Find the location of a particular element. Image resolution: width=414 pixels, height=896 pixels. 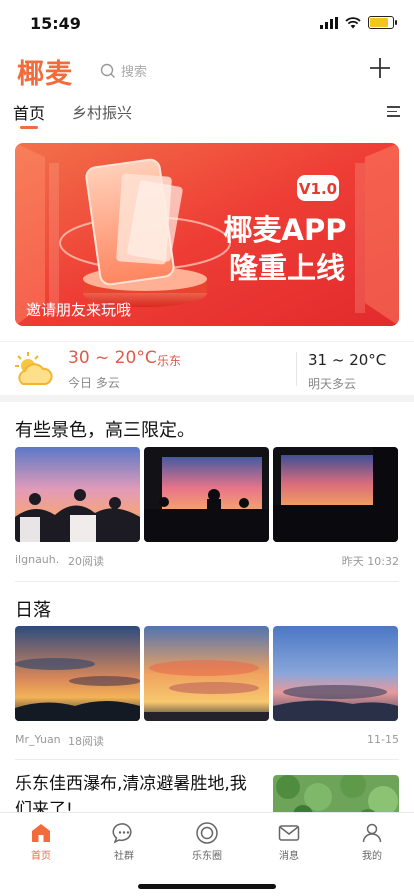

search-placeholder: 搜索 is located at coordinates (134, 72).